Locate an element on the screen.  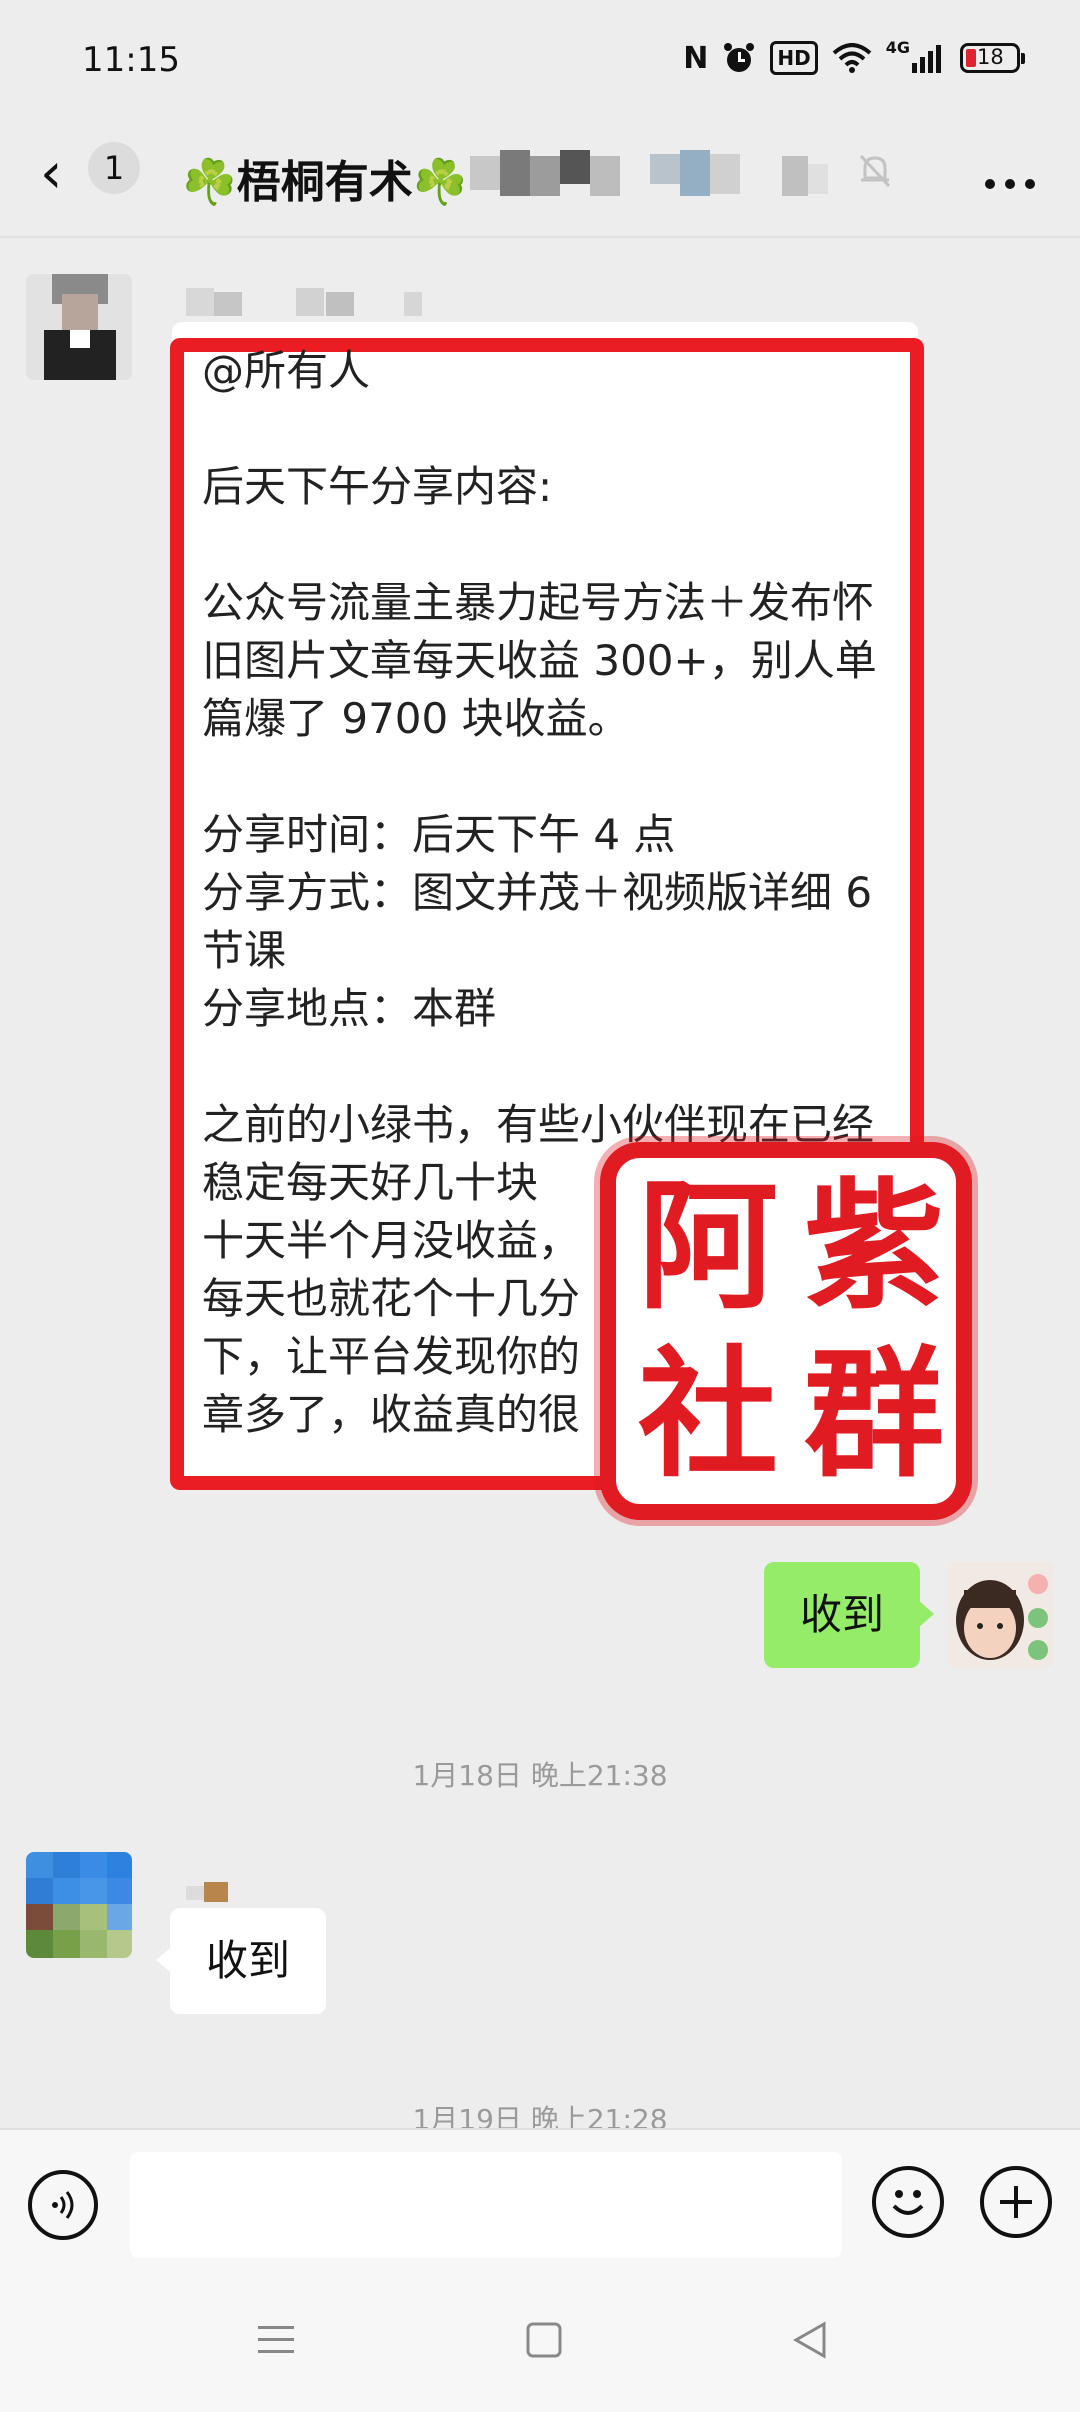
input-bar is located at coordinates (540, 2204).